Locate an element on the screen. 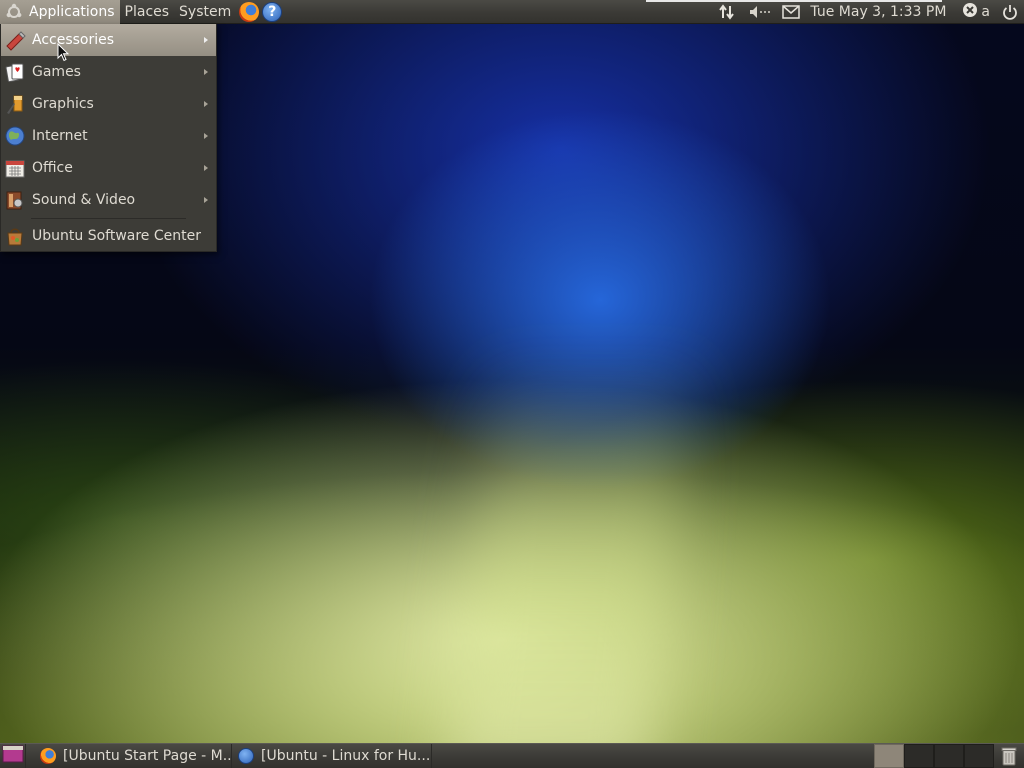 This screenshot has width=1024, height=768. internet-globe-icon is located at coordinates (15, 136).